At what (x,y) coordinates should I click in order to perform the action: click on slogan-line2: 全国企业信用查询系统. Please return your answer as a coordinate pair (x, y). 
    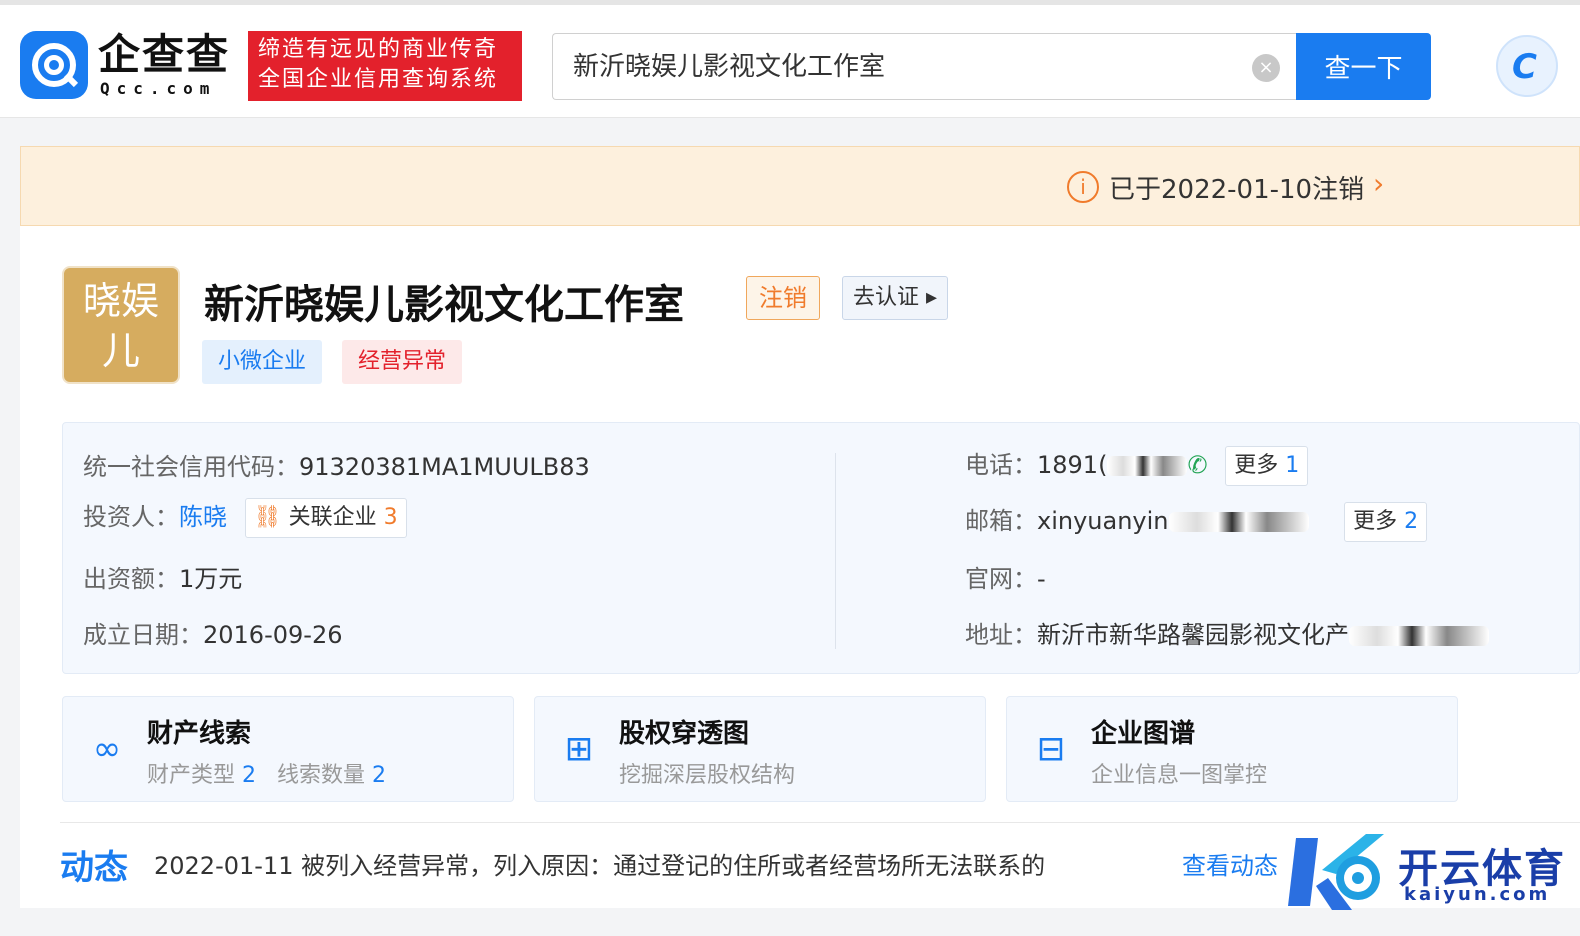
    Looking at the image, I should click on (378, 79).